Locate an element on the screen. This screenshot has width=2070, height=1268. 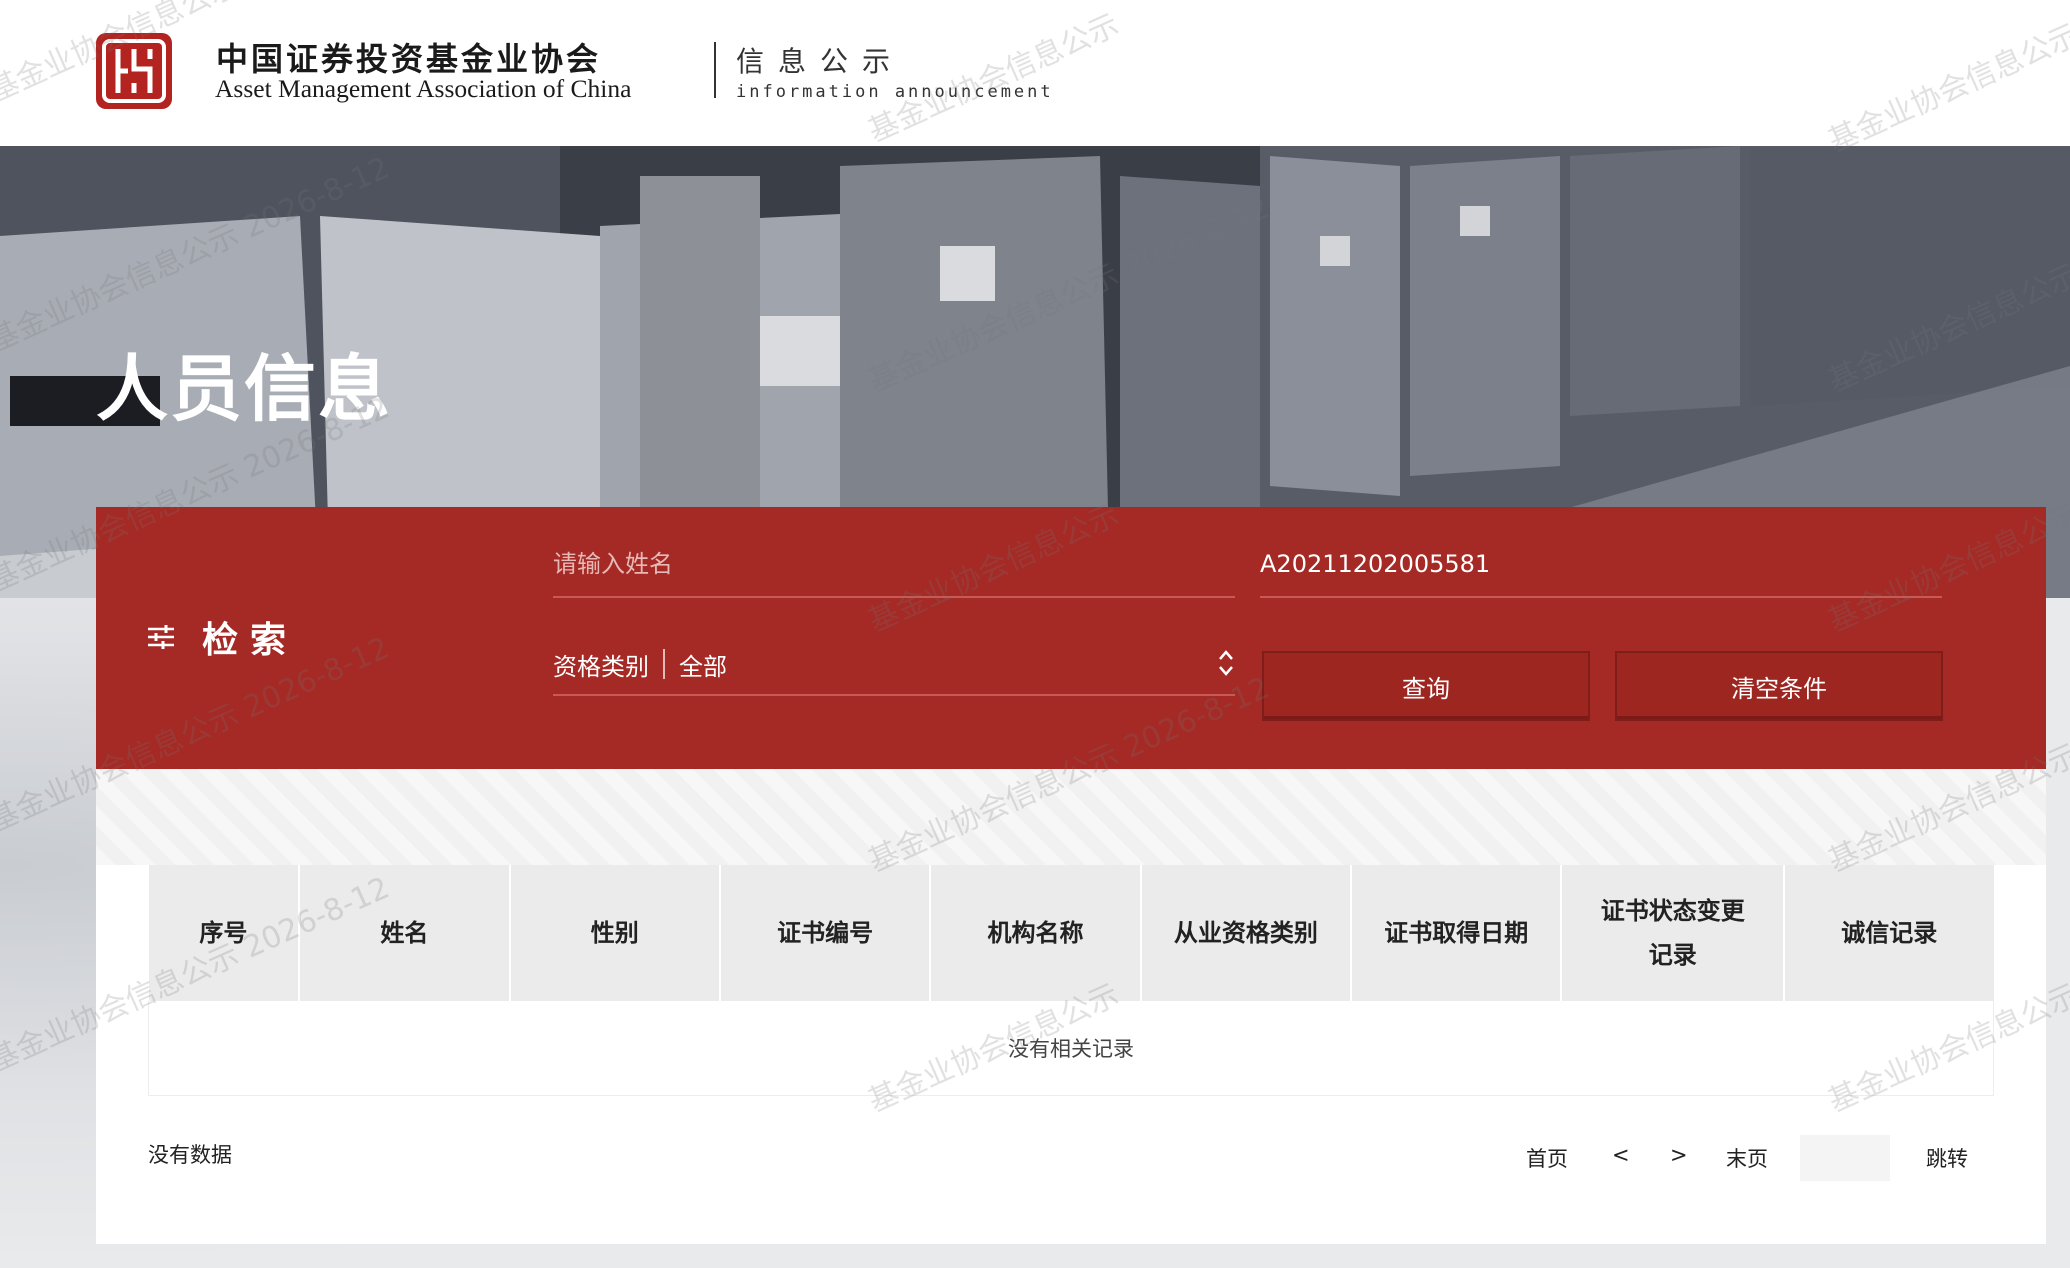
page-number-input is located at coordinates (1845, 1158).